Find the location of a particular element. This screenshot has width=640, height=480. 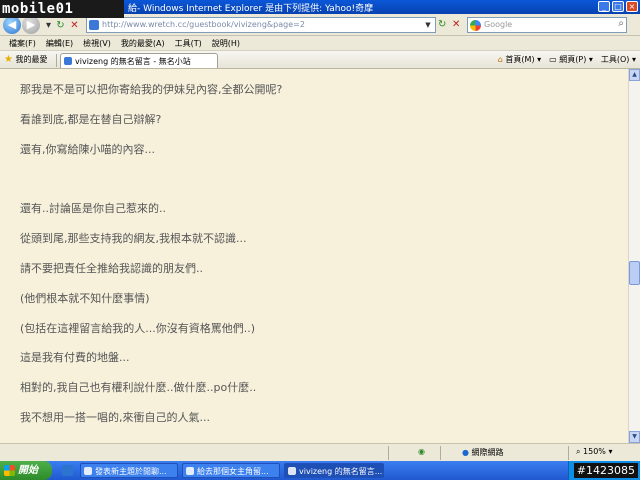

favorites-label: 我的最愛 is located at coordinates (31, 59).